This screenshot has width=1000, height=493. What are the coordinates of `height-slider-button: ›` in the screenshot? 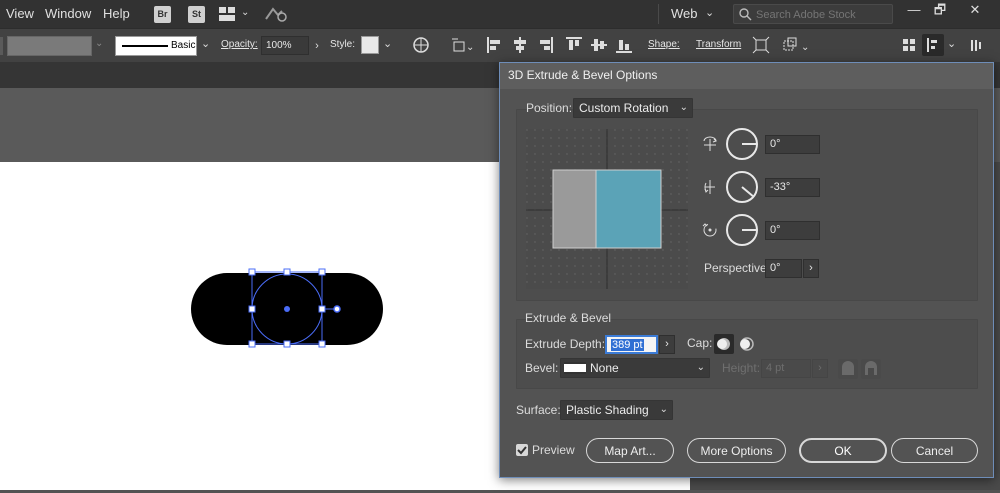 It's located at (820, 368).